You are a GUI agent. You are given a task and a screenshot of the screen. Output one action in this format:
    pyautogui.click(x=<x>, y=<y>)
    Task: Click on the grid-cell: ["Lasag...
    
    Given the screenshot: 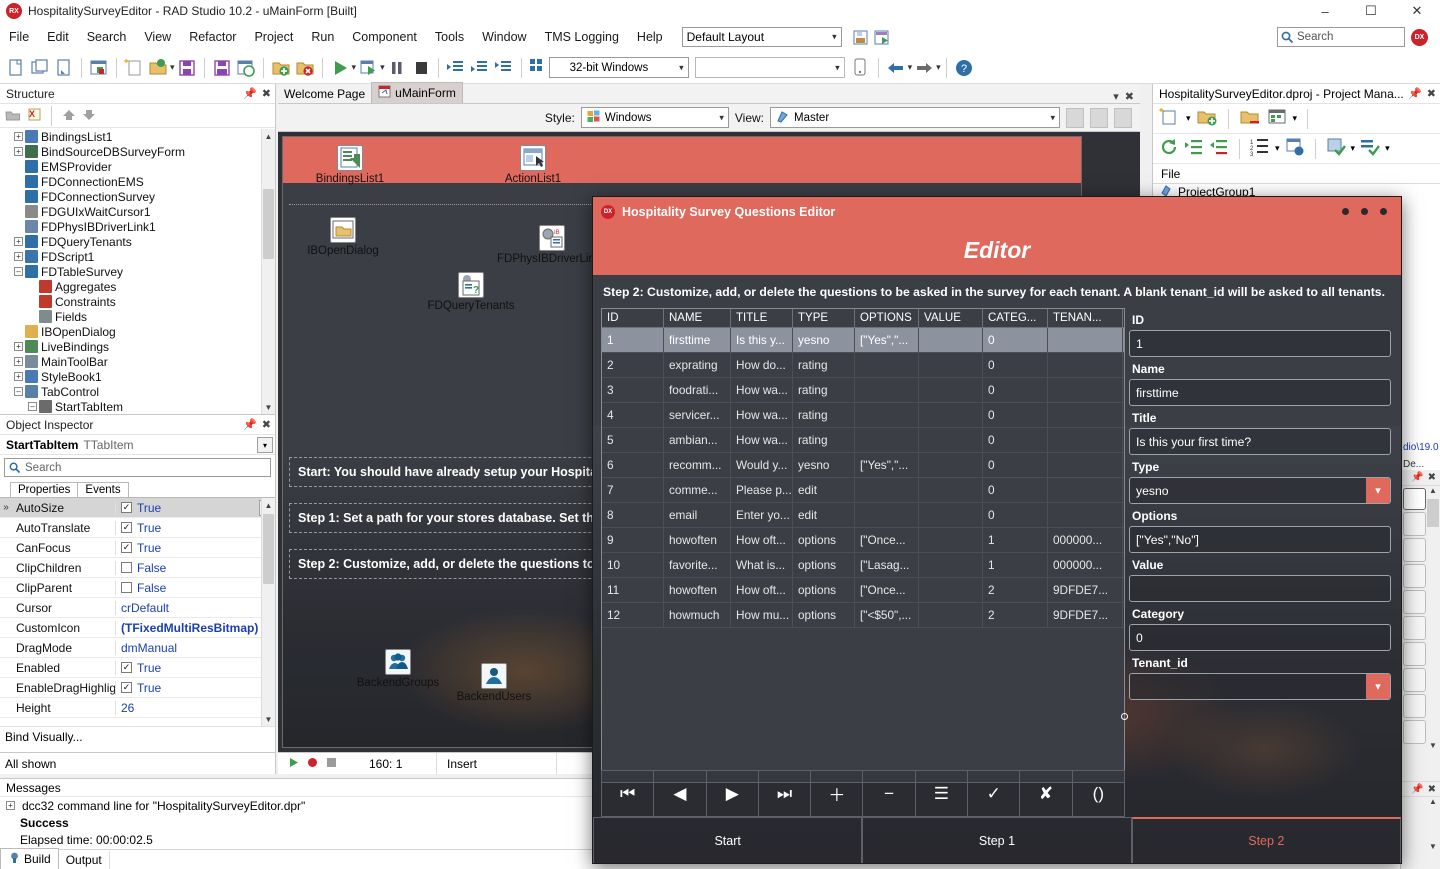 What is the action you would take?
    pyautogui.click(x=887, y=565)
    